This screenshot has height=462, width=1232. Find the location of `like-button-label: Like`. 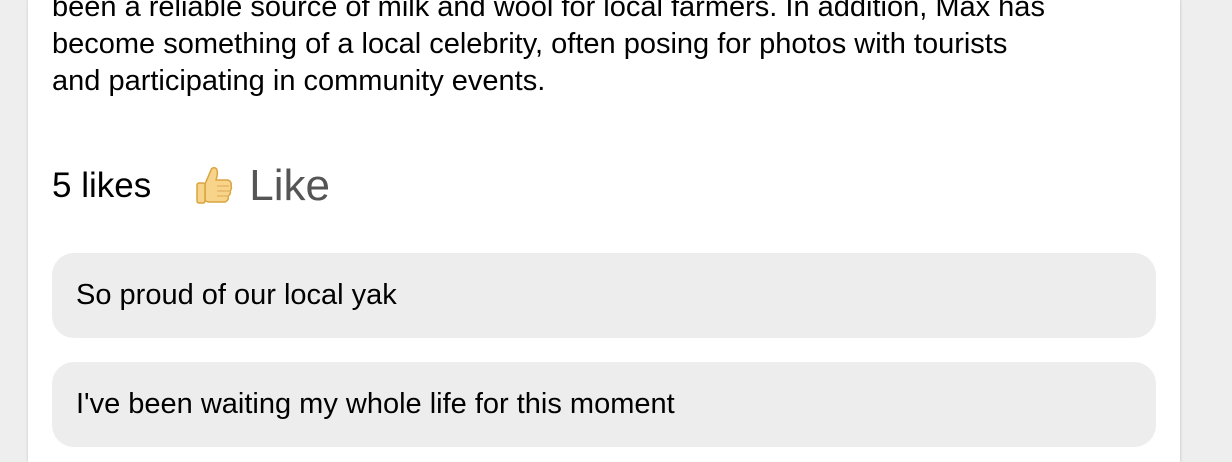

like-button-label: Like is located at coordinates (289, 185).